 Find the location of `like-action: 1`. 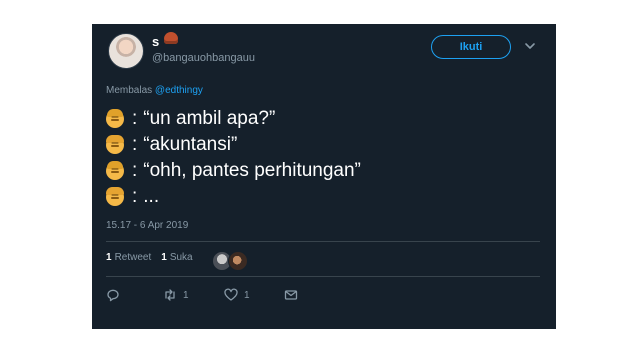

like-action: 1 is located at coordinates (237, 295).